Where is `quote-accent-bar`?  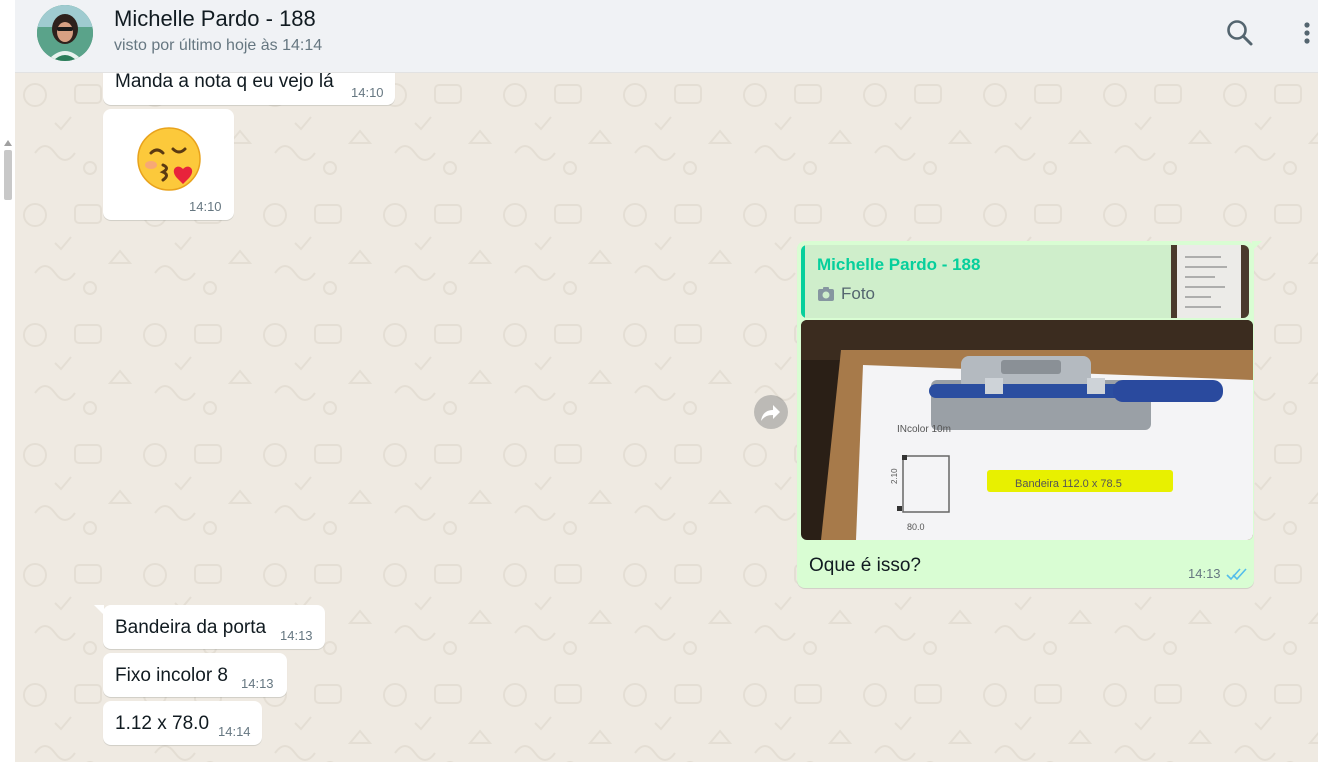
quote-accent-bar is located at coordinates (803, 281).